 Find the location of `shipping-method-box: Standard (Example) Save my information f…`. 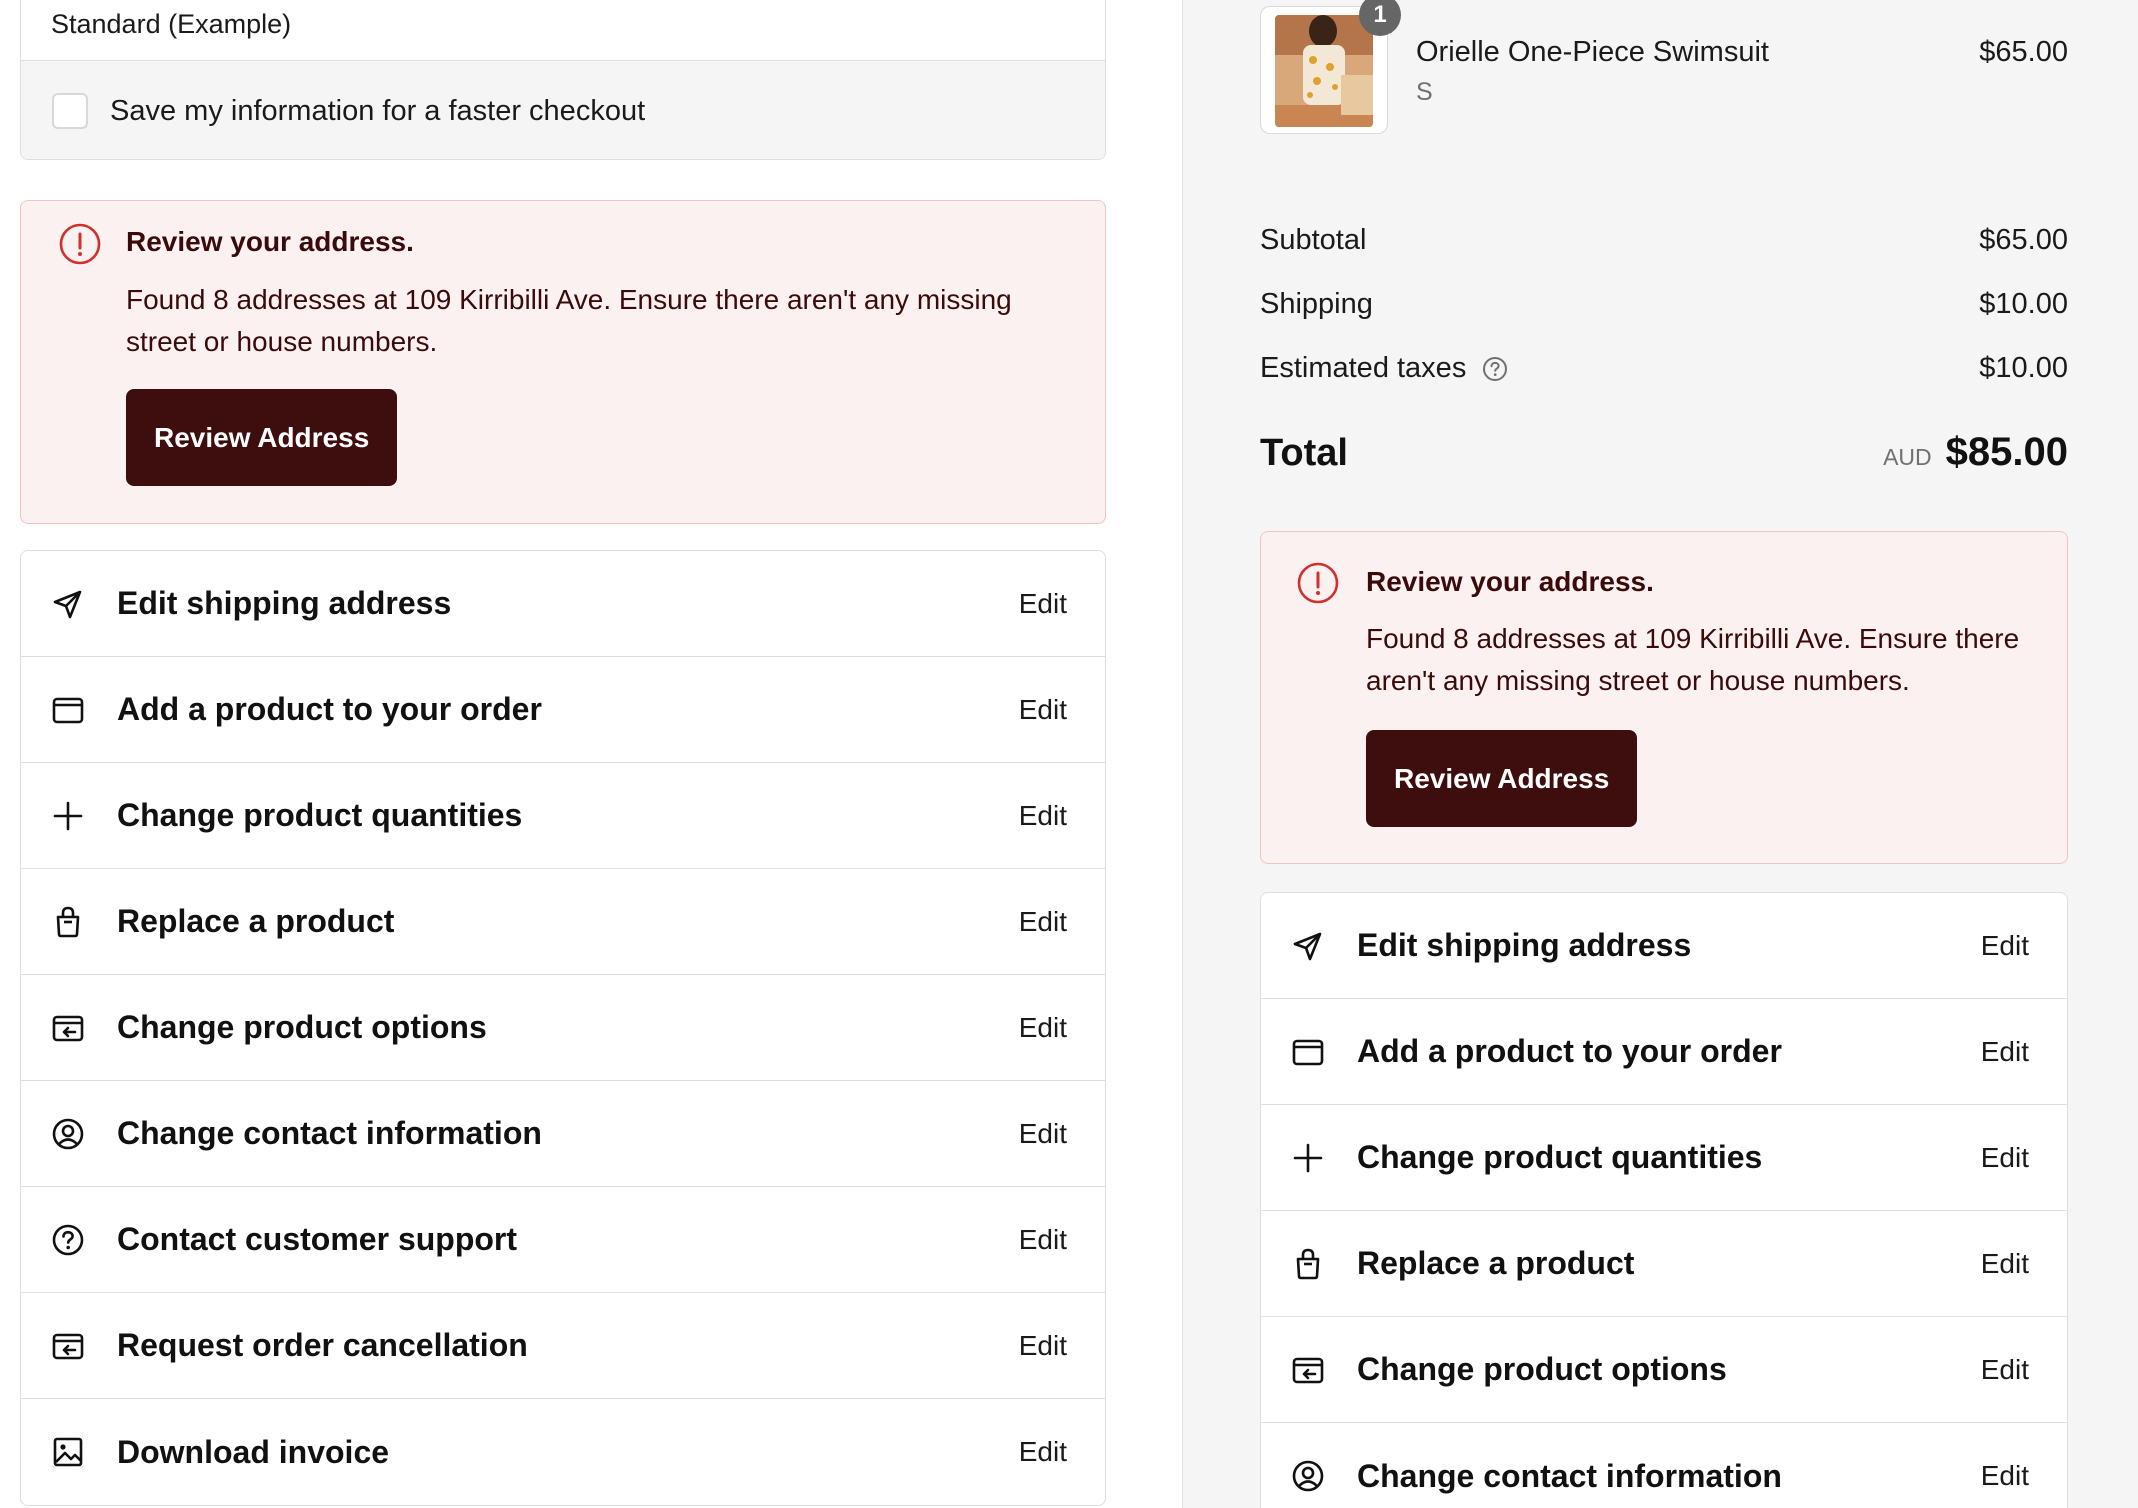

shipping-method-box: Standard (Example) Save my information f… is located at coordinates (563, 80).